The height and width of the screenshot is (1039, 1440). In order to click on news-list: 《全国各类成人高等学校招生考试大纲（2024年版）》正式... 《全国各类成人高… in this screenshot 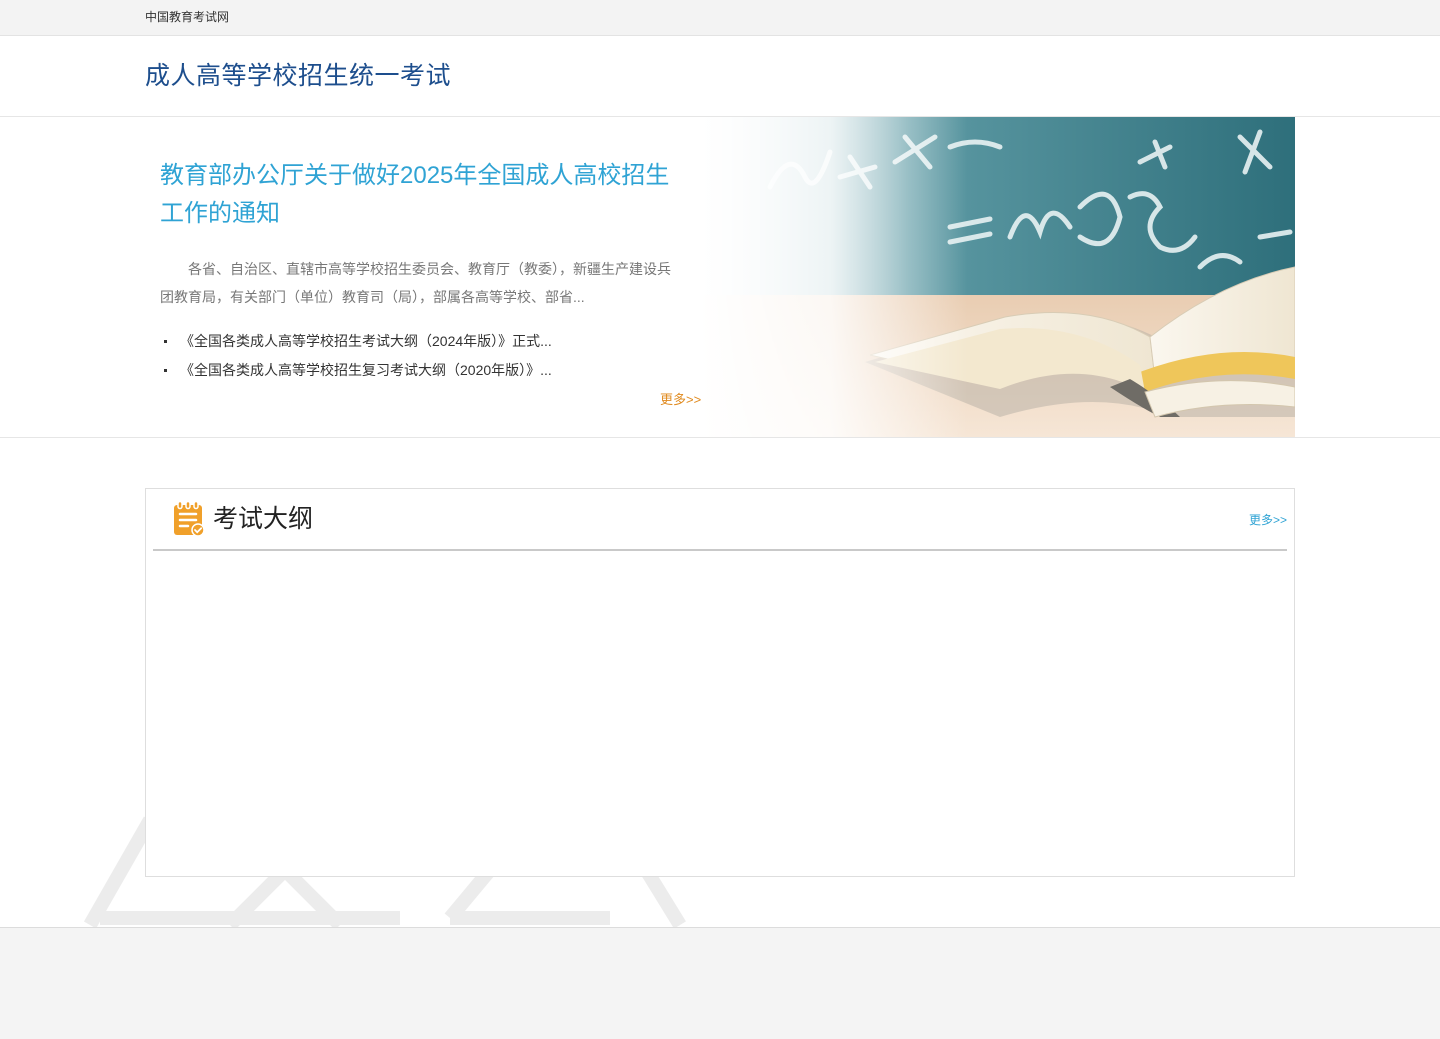, I will do `click(432, 356)`.